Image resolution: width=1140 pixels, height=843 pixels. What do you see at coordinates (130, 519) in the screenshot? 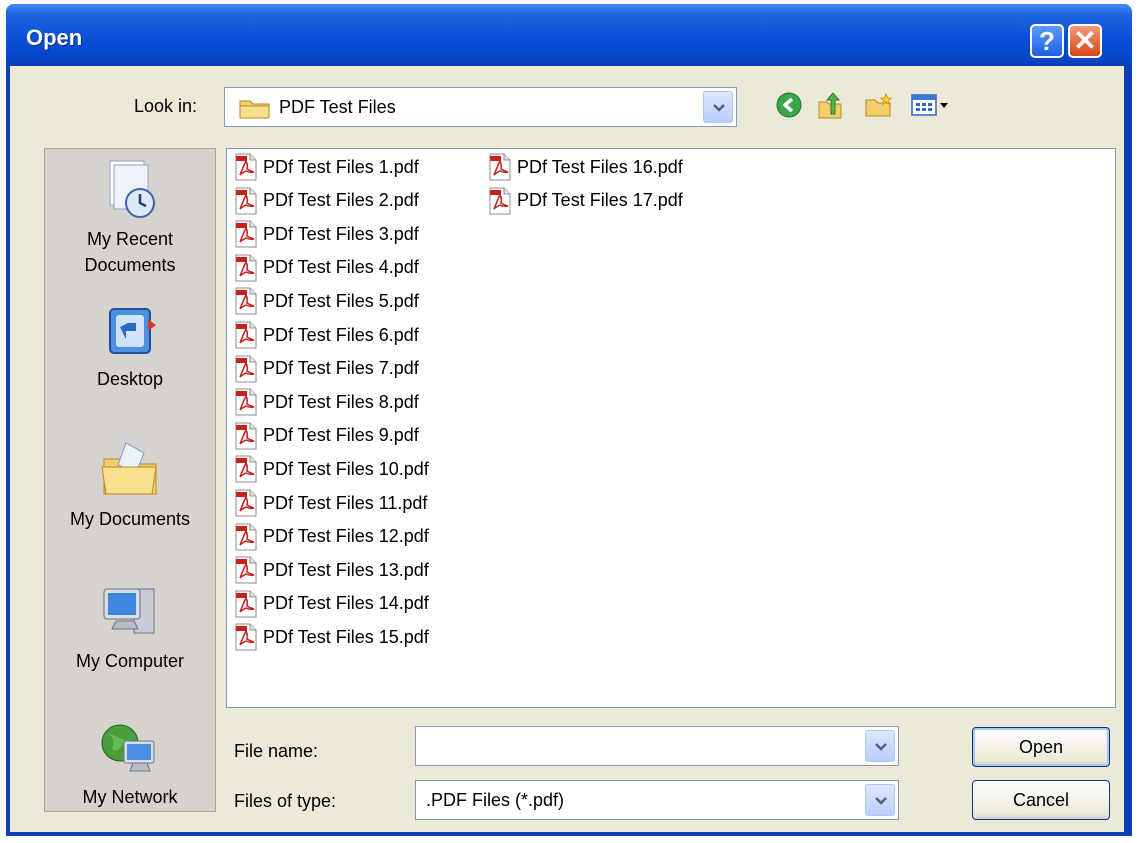
I see `place-label-my-documents: My Documents` at bounding box center [130, 519].